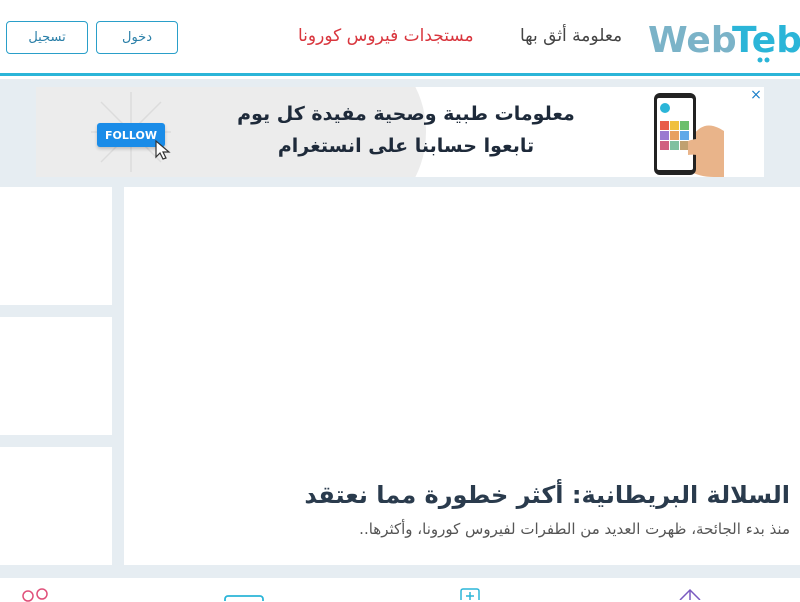 The width and height of the screenshot is (800, 602). I want to click on webteb-logo-graphic: Web Teb, so click(724, 41).